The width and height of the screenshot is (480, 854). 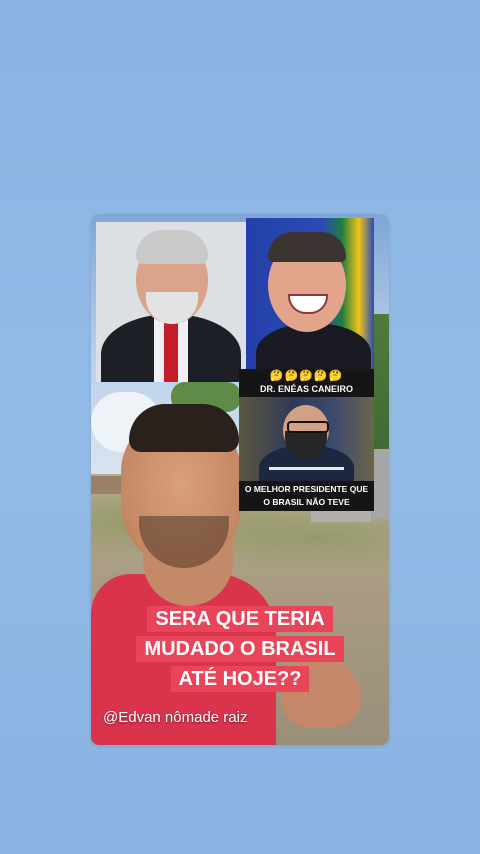 I want to click on overlay-line-3: ATÉ HOJE??, so click(x=240, y=679).